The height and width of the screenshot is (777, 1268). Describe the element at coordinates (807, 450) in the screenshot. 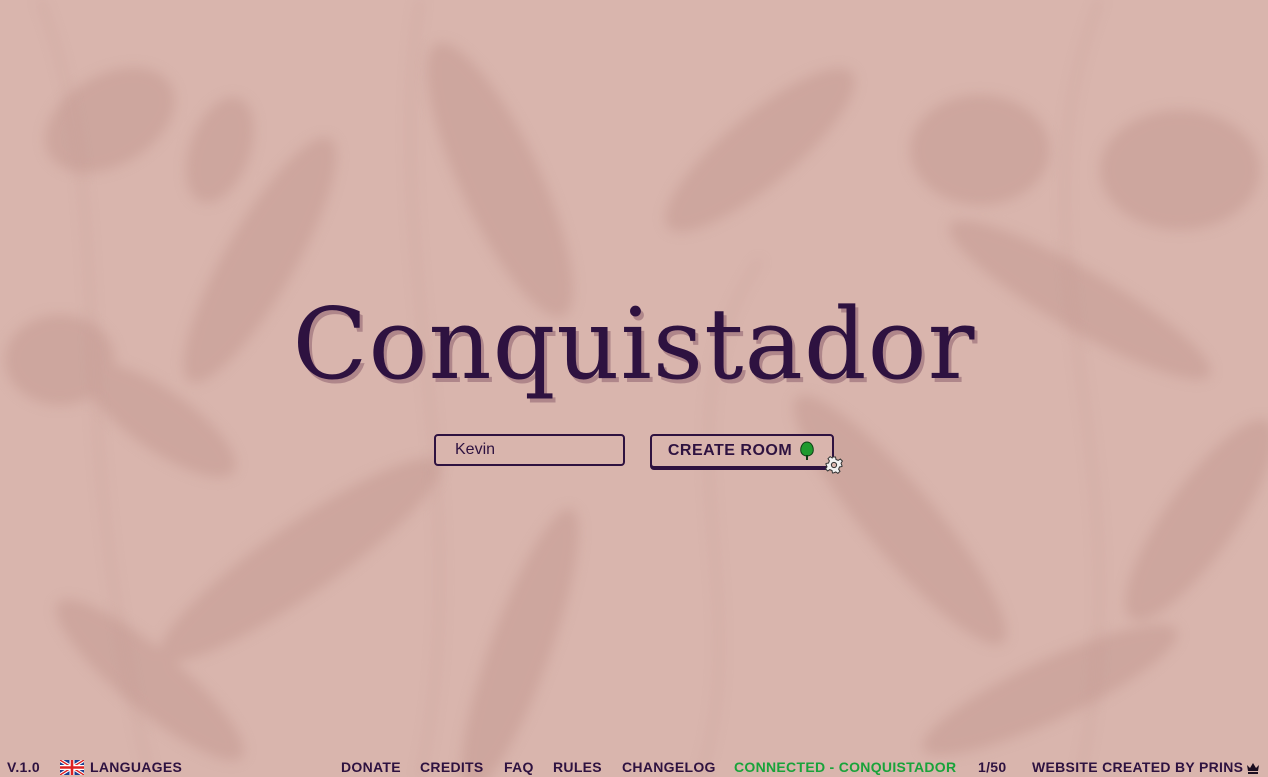

I see `tree-icon` at that location.